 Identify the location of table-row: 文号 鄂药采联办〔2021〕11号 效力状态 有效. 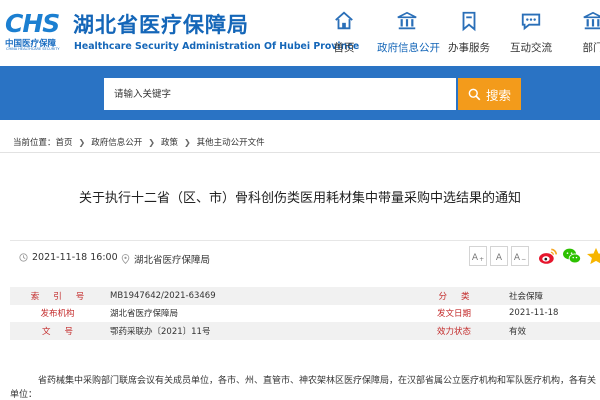
(305, 331).